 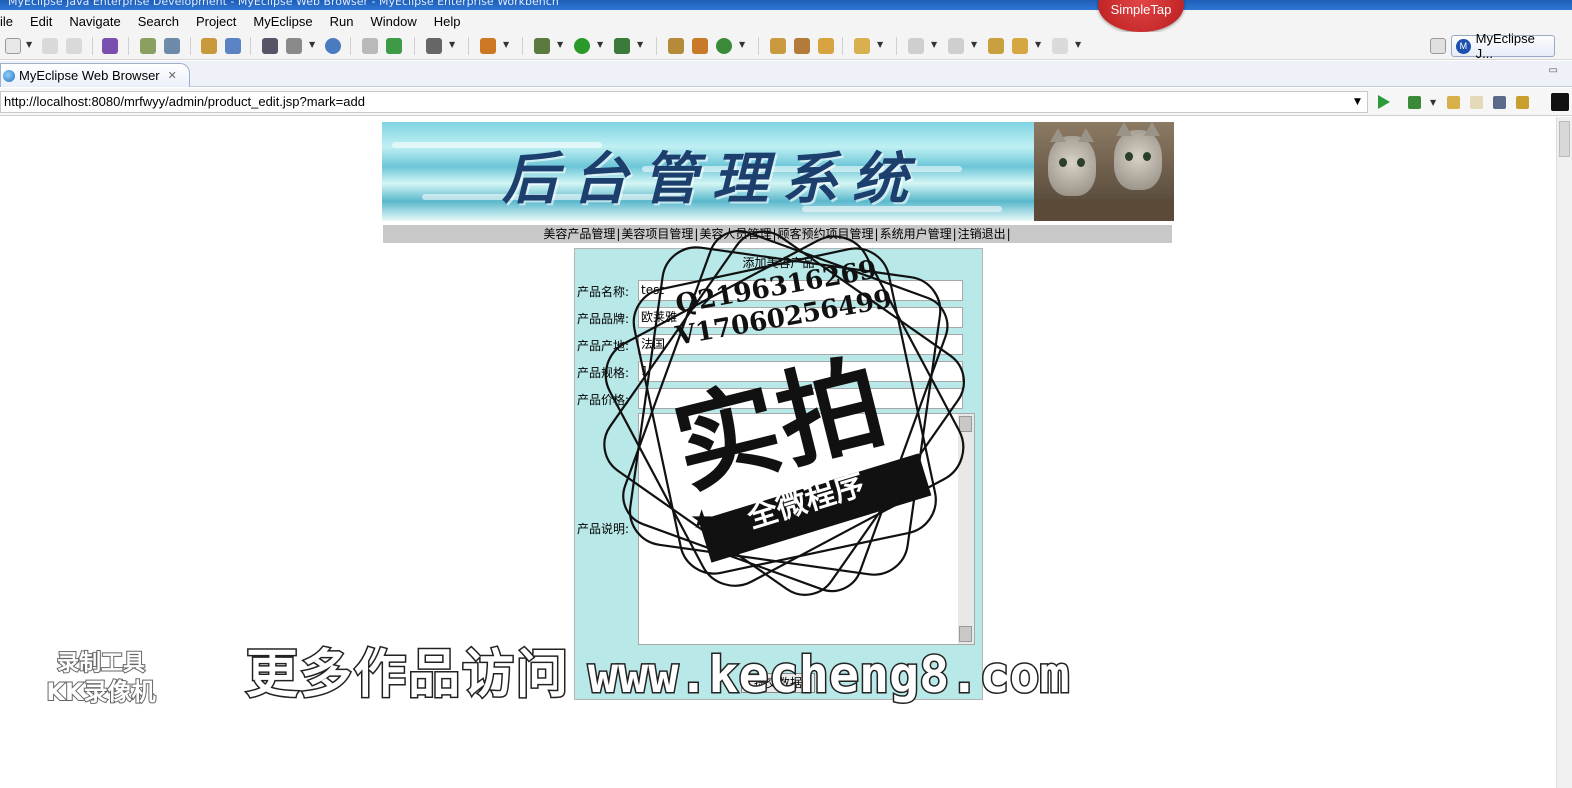 I want to click on page-scroll-thumb, so click(x=1564, y=139).